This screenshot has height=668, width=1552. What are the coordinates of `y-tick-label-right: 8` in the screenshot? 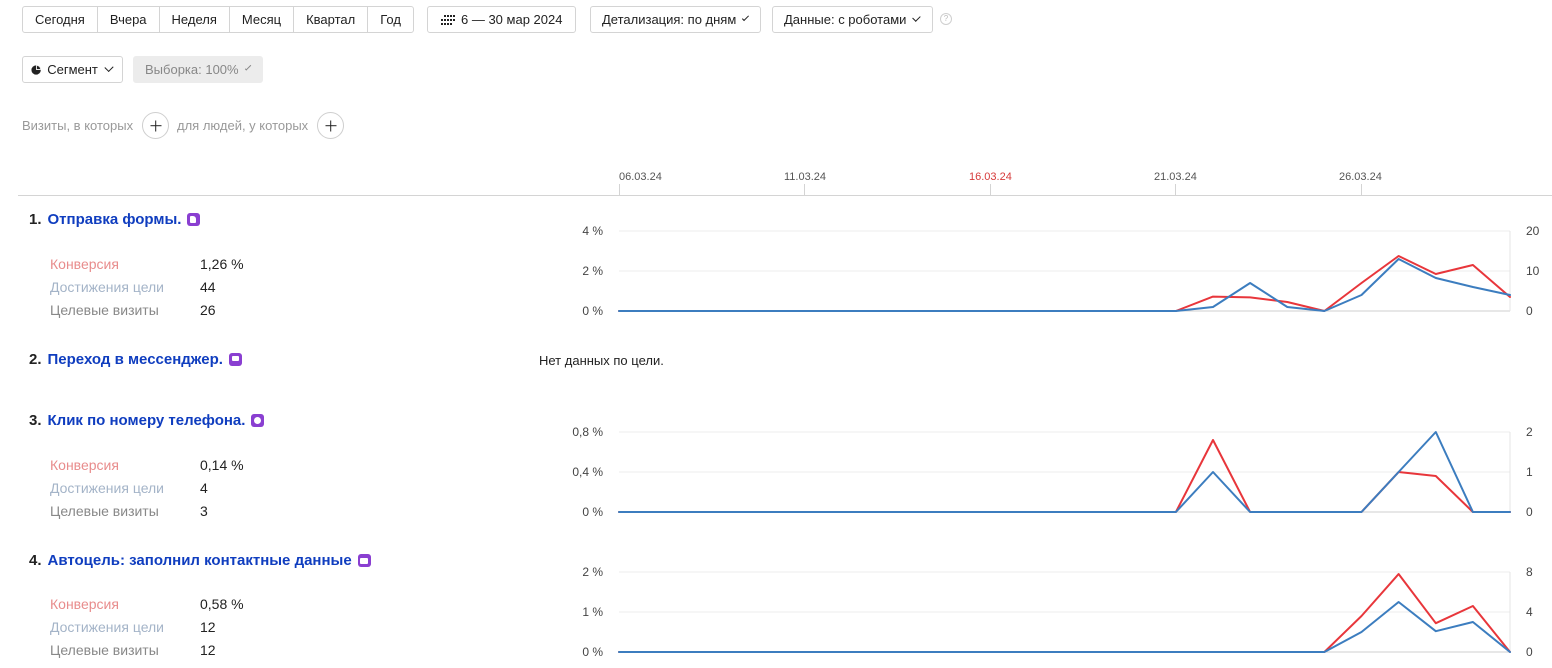 It's located at (1529, 572).